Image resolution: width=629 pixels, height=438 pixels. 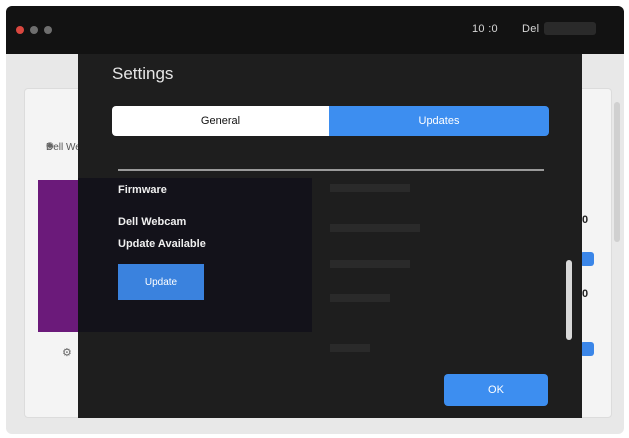 I want to click on tab-general: General, so click(x=220, y=121).